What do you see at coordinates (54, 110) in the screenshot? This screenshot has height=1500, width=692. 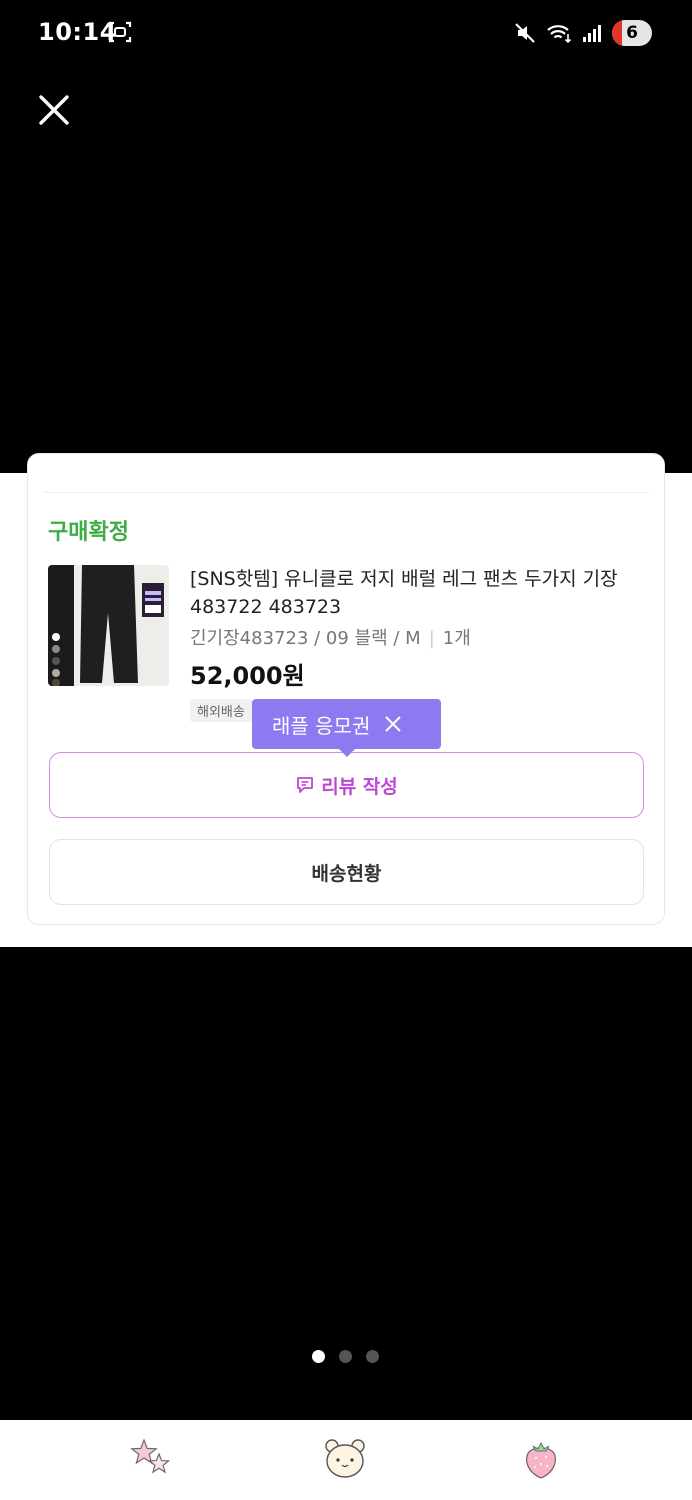 I see `close-icon` at bounding box center [54, 110].